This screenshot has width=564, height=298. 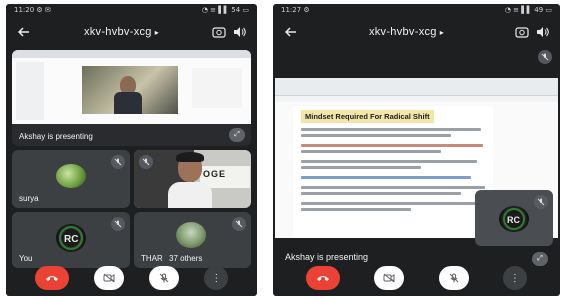 What do you see at coordinates (190, 157) in the screenshot?
I see `person-hair` at bounding box center [190, 157].